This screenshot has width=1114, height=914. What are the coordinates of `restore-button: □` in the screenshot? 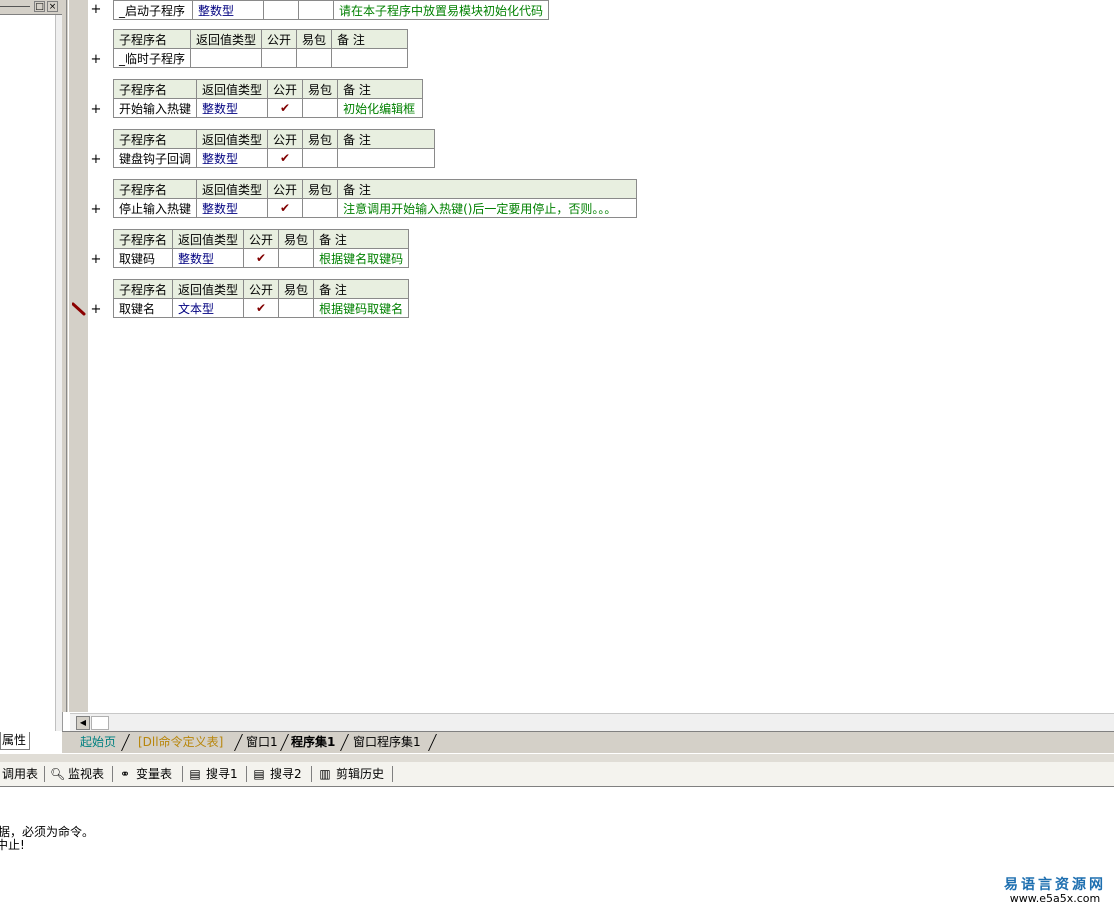 It's located at (39, 6).